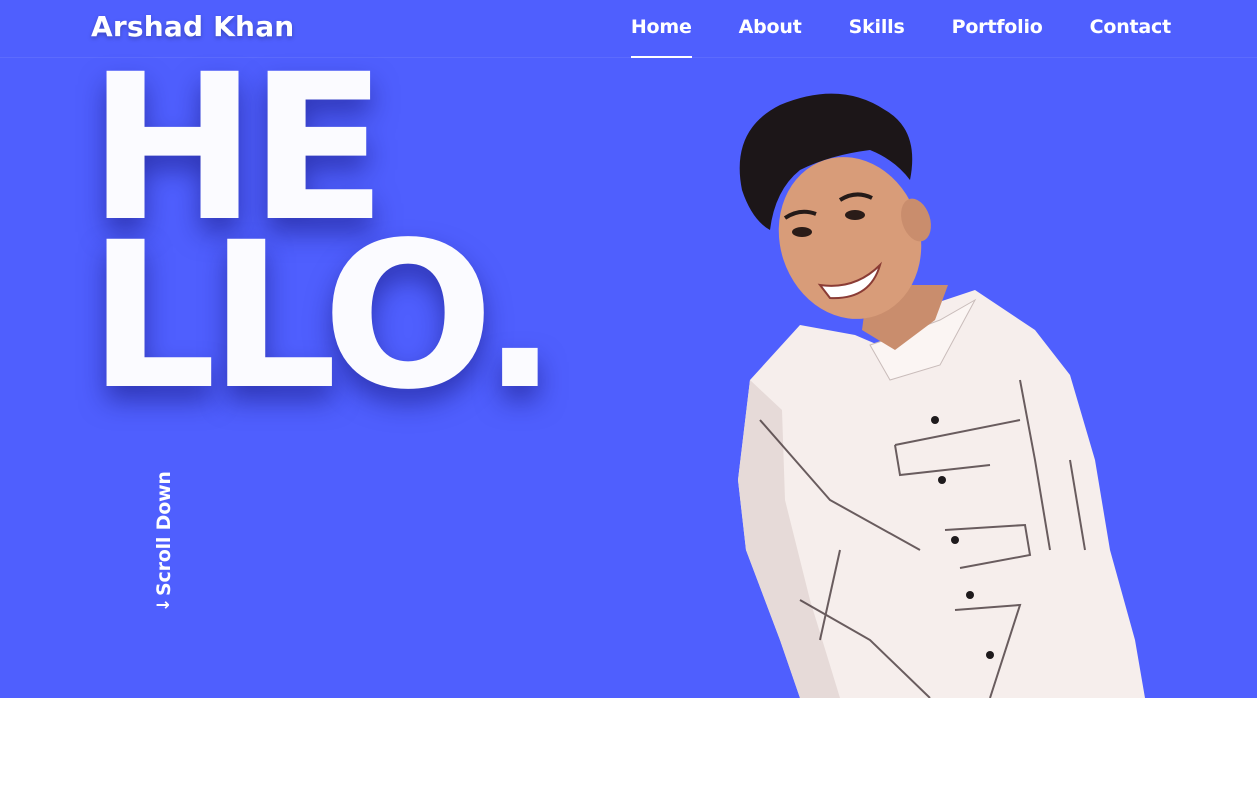 The width and height of the screenshot is (1257, 792). I want to click on scroll-down-link: ↓ Scroll Down, so click(164, 541).